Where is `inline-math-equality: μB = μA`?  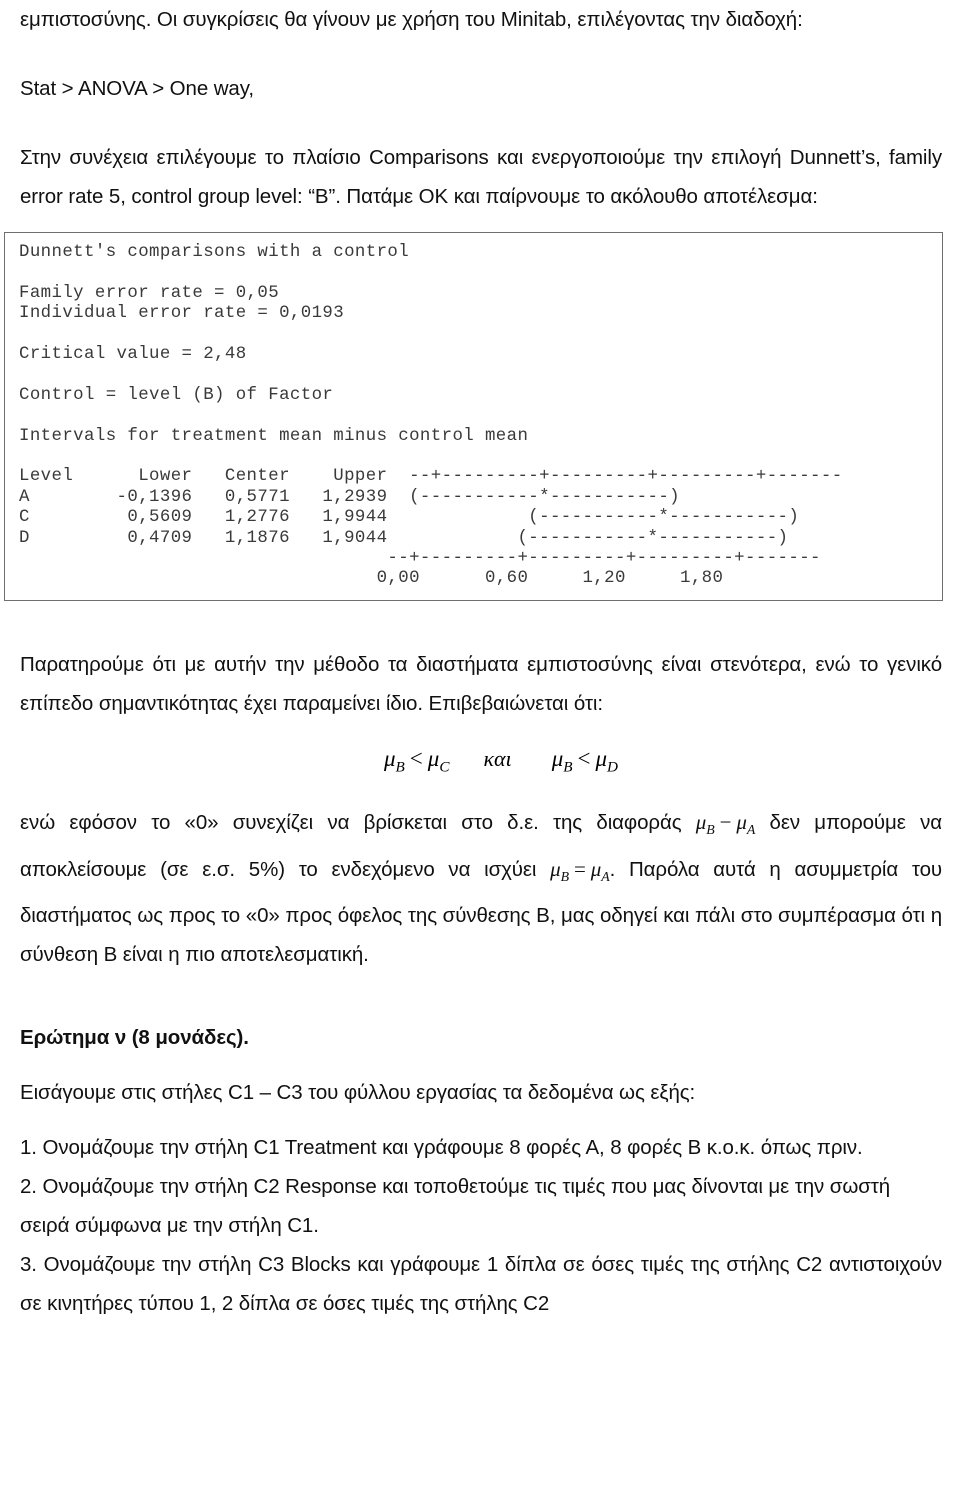
inline-math-equality: μB = μA is located at coordinates (580, 870).